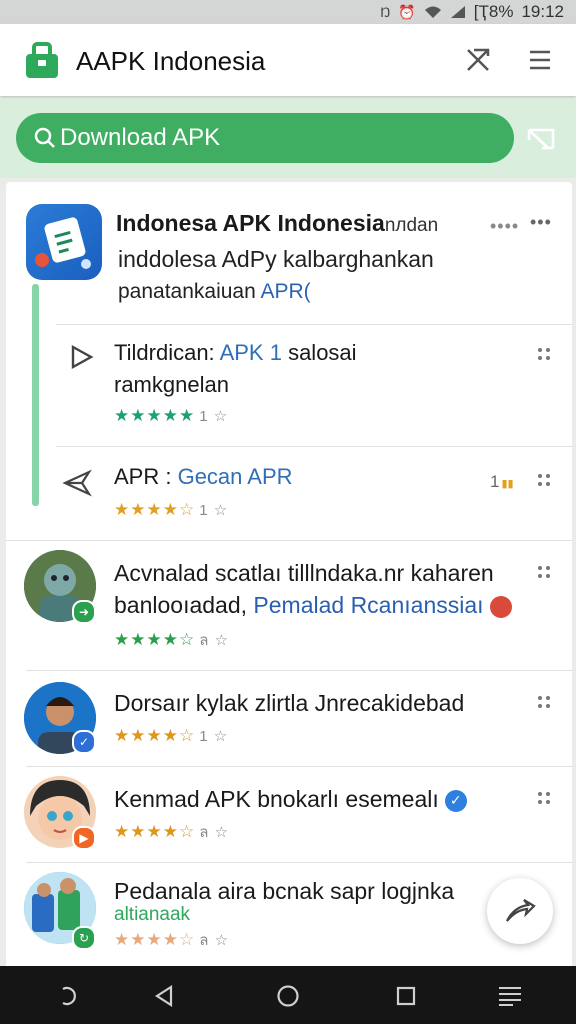 Image resolution: width=576 pixels, height=1024 pixels. I want to click on featured-title: Indonesa APK Indonesianлdan, so click(277, 223).